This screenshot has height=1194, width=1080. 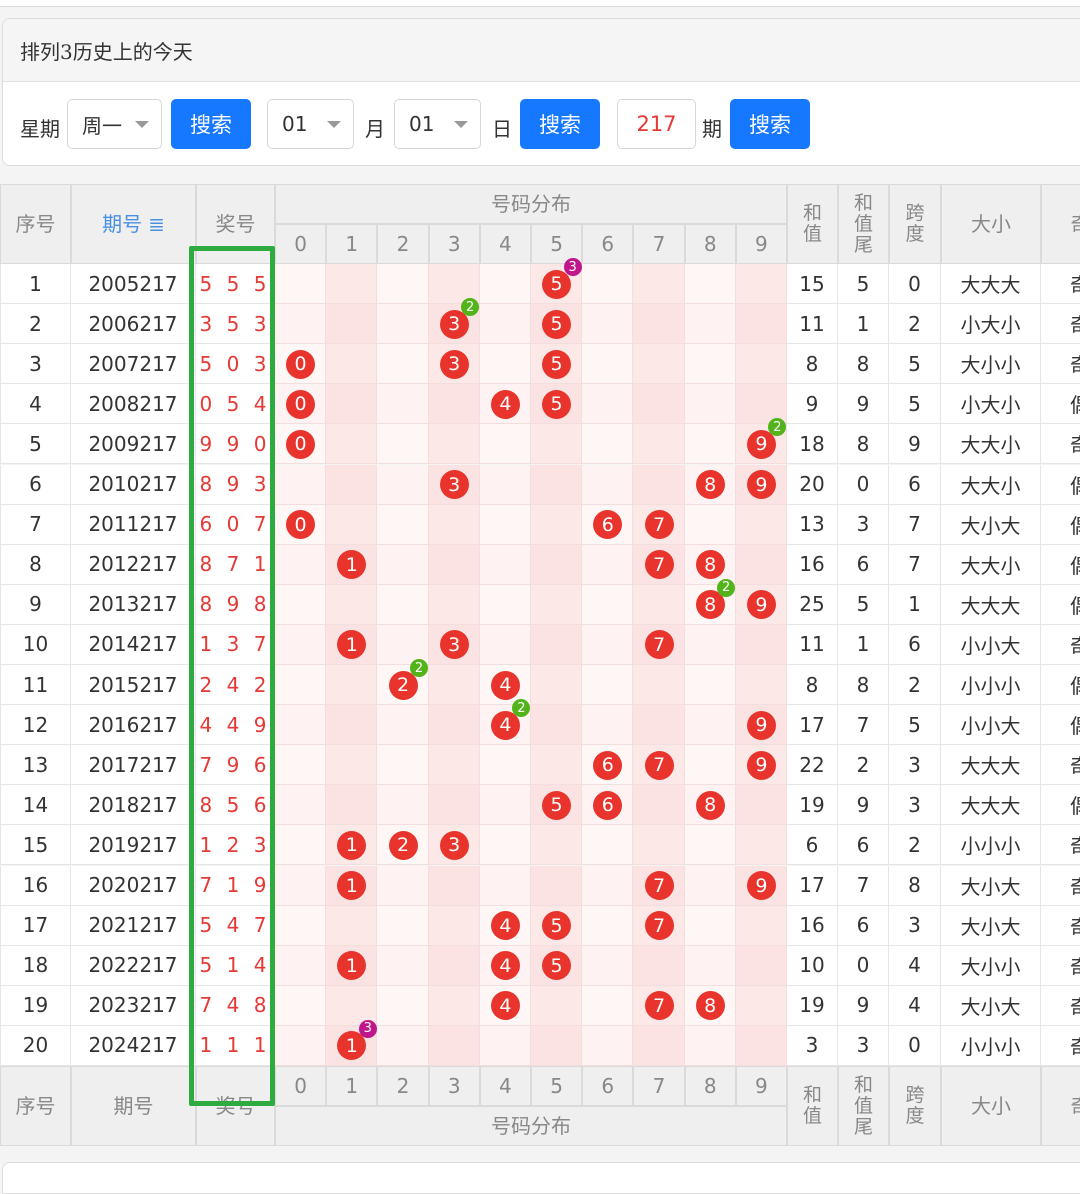 What do you see at coordinates (991, 966) in the screenshot?
I see `cell-size: 大小小` at bounding box center [991, 966].